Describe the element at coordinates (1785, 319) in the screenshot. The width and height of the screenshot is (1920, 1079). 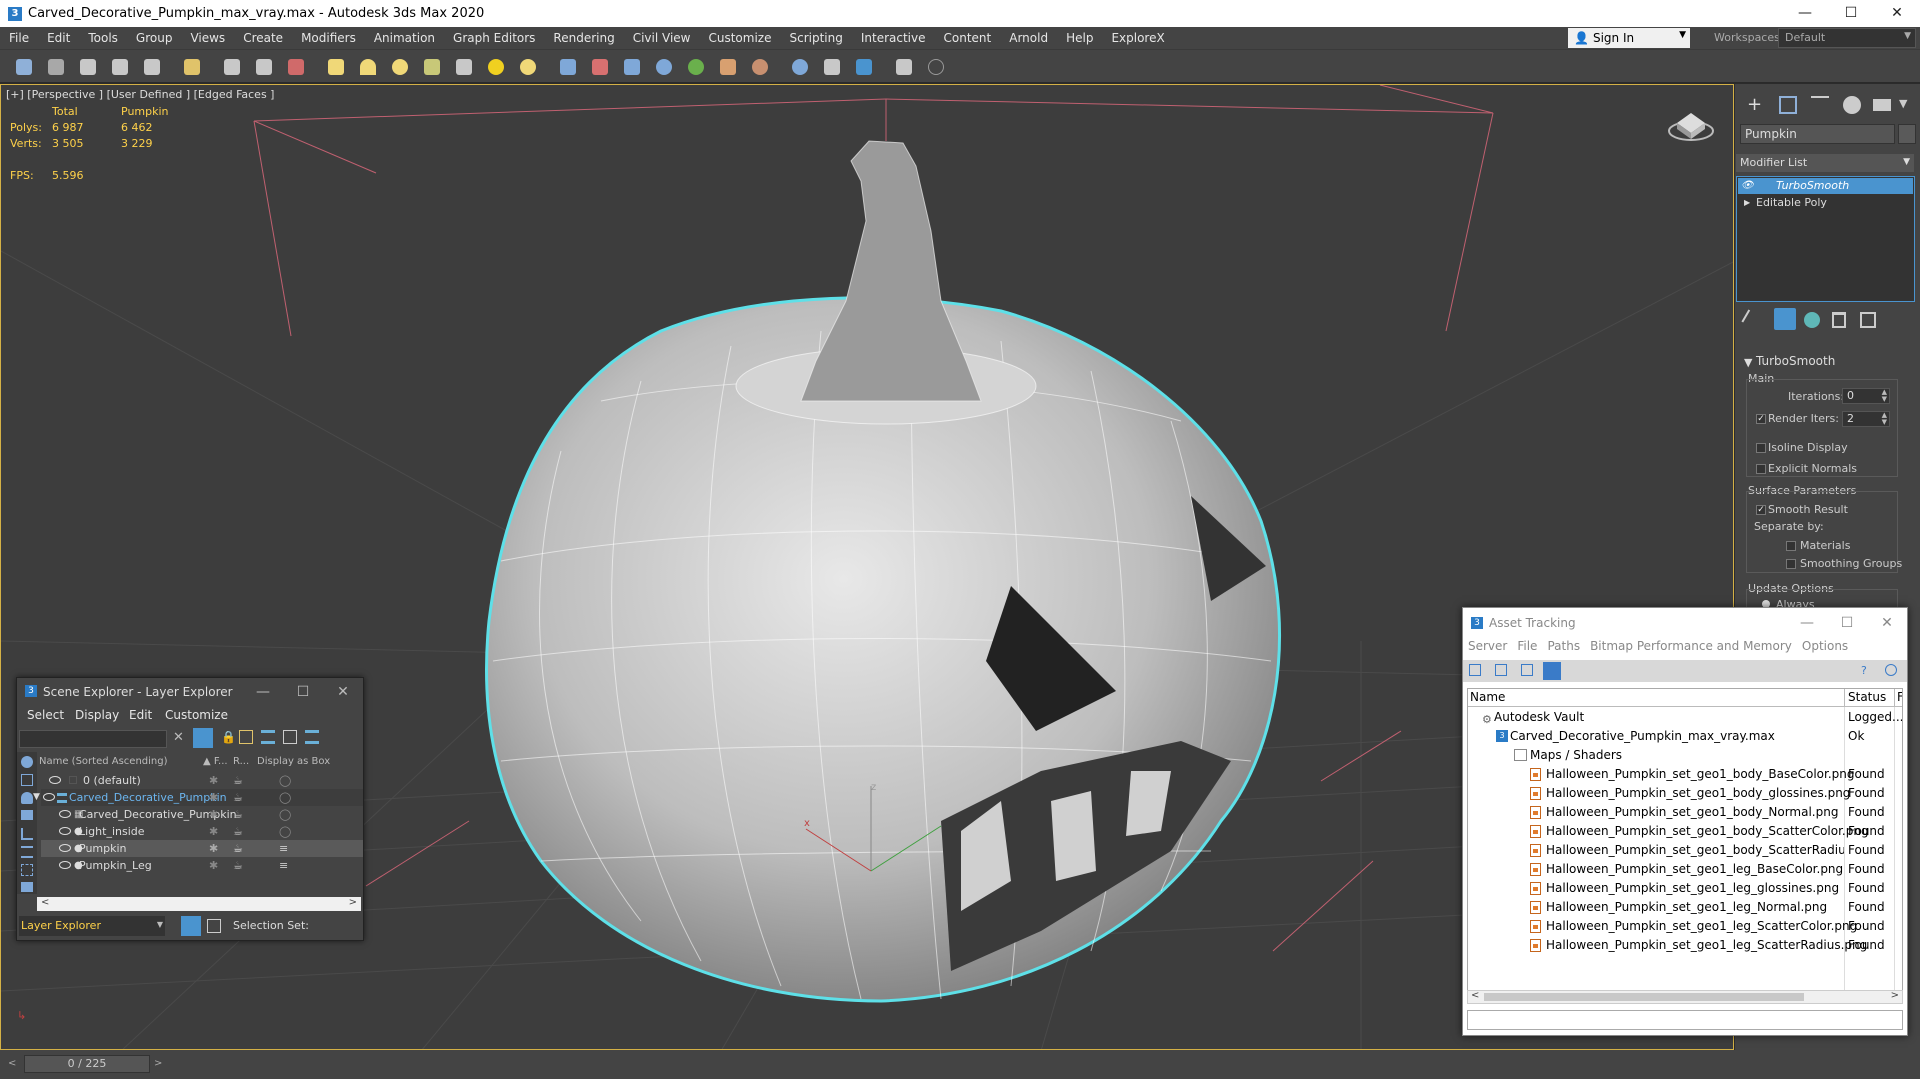
I see `show-end-result-icon` at that location.